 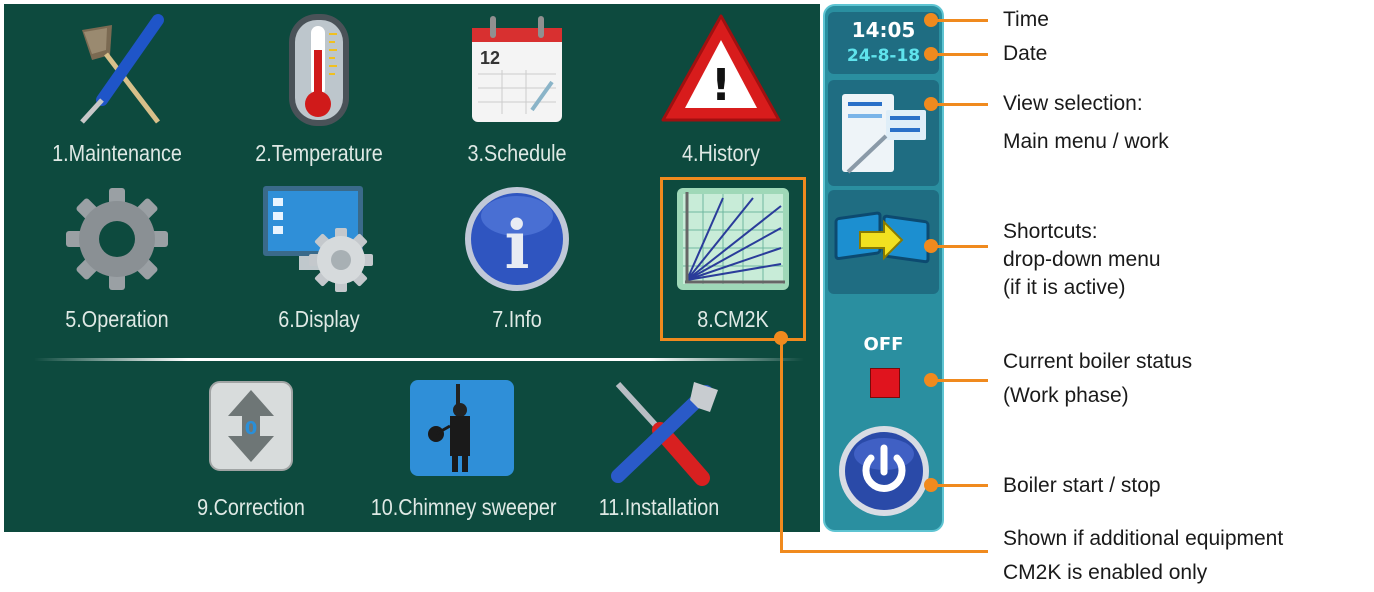 What do you see at coordinates (960, 380) in the screenshot?
I see `callout-line-boiler-status` at bounding box center [960, 380].